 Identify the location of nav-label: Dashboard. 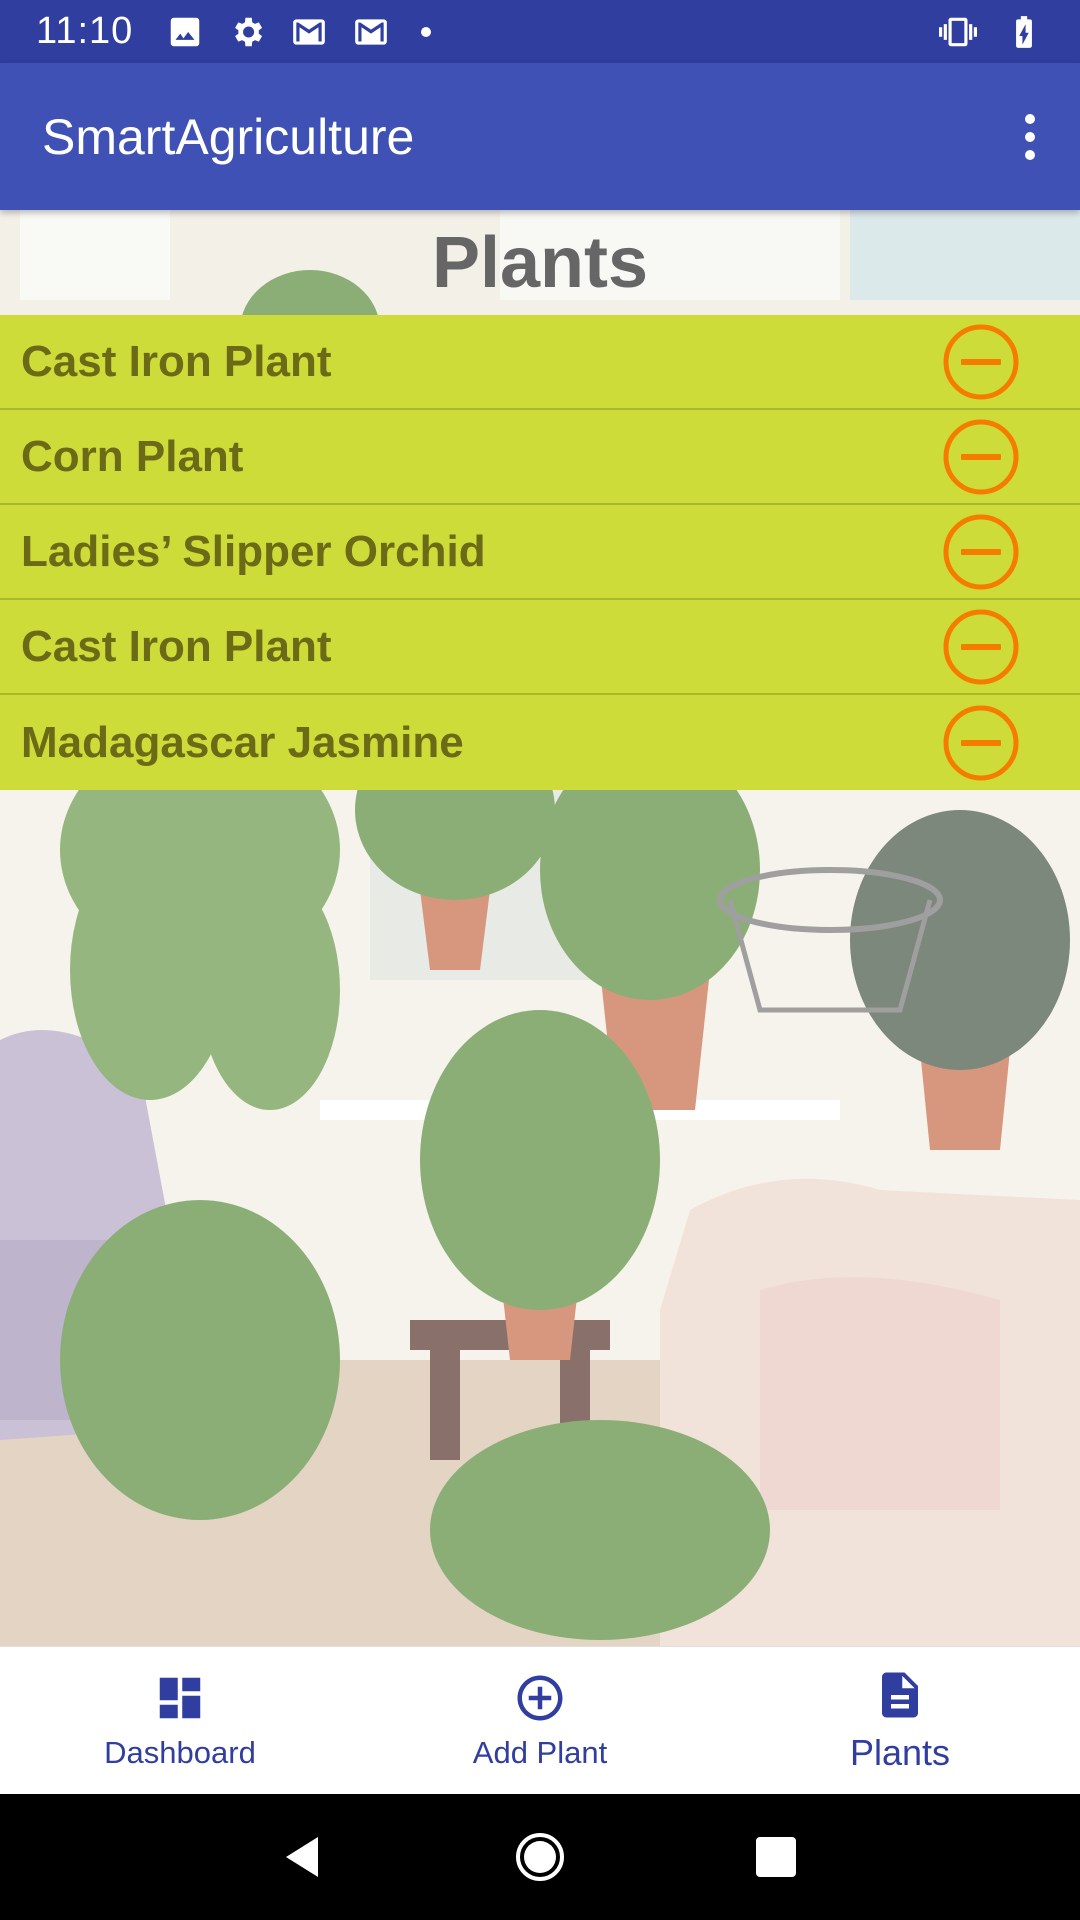
(180, 1752).